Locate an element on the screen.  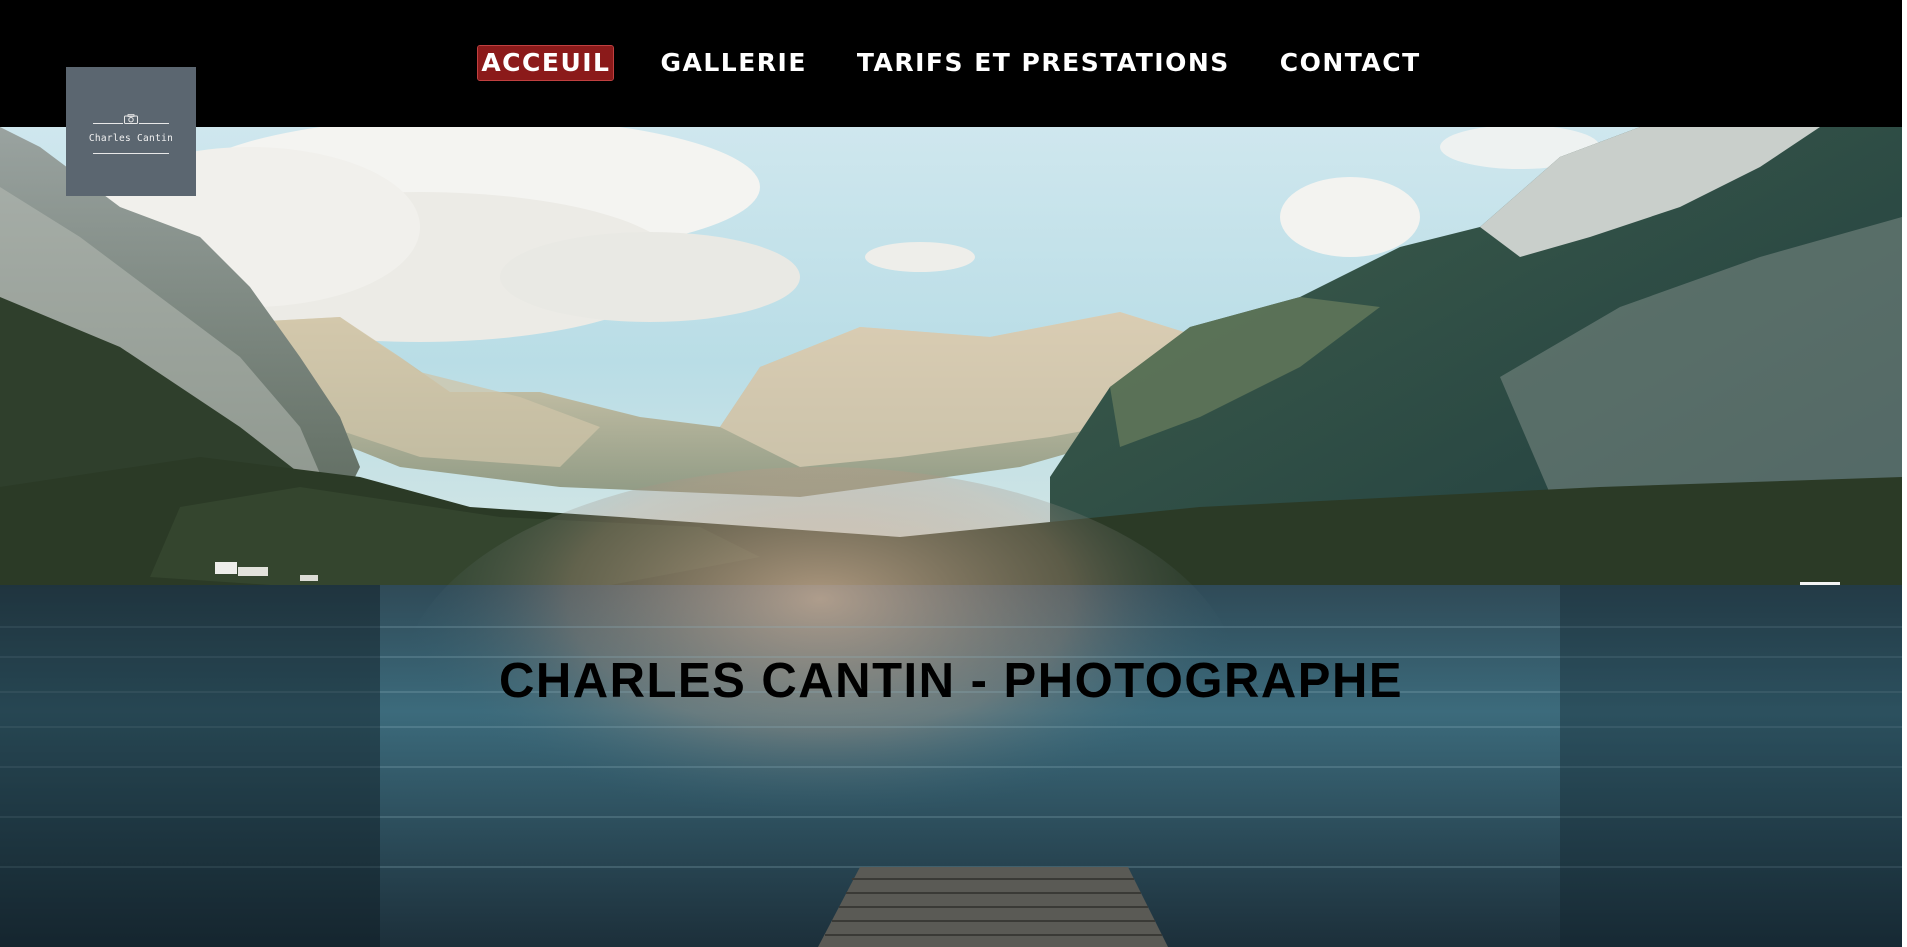
logo-text: Charles Cantin is located at coordinates (131, 138).